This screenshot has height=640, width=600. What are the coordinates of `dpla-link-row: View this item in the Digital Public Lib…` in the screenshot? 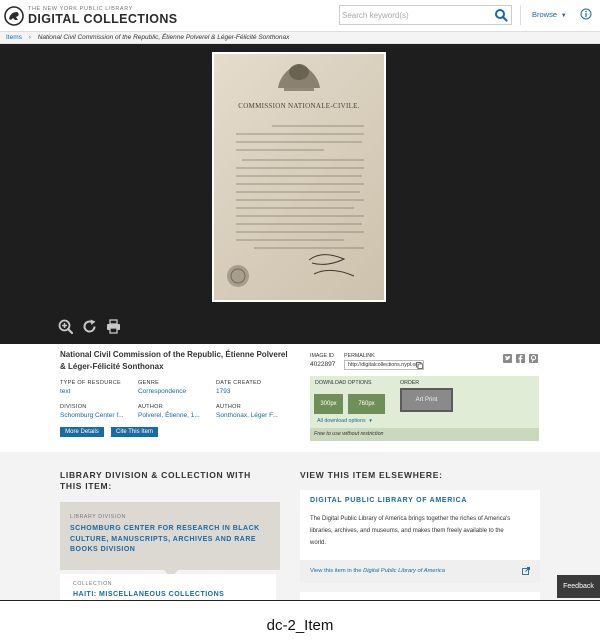 It's located at (420, 571).